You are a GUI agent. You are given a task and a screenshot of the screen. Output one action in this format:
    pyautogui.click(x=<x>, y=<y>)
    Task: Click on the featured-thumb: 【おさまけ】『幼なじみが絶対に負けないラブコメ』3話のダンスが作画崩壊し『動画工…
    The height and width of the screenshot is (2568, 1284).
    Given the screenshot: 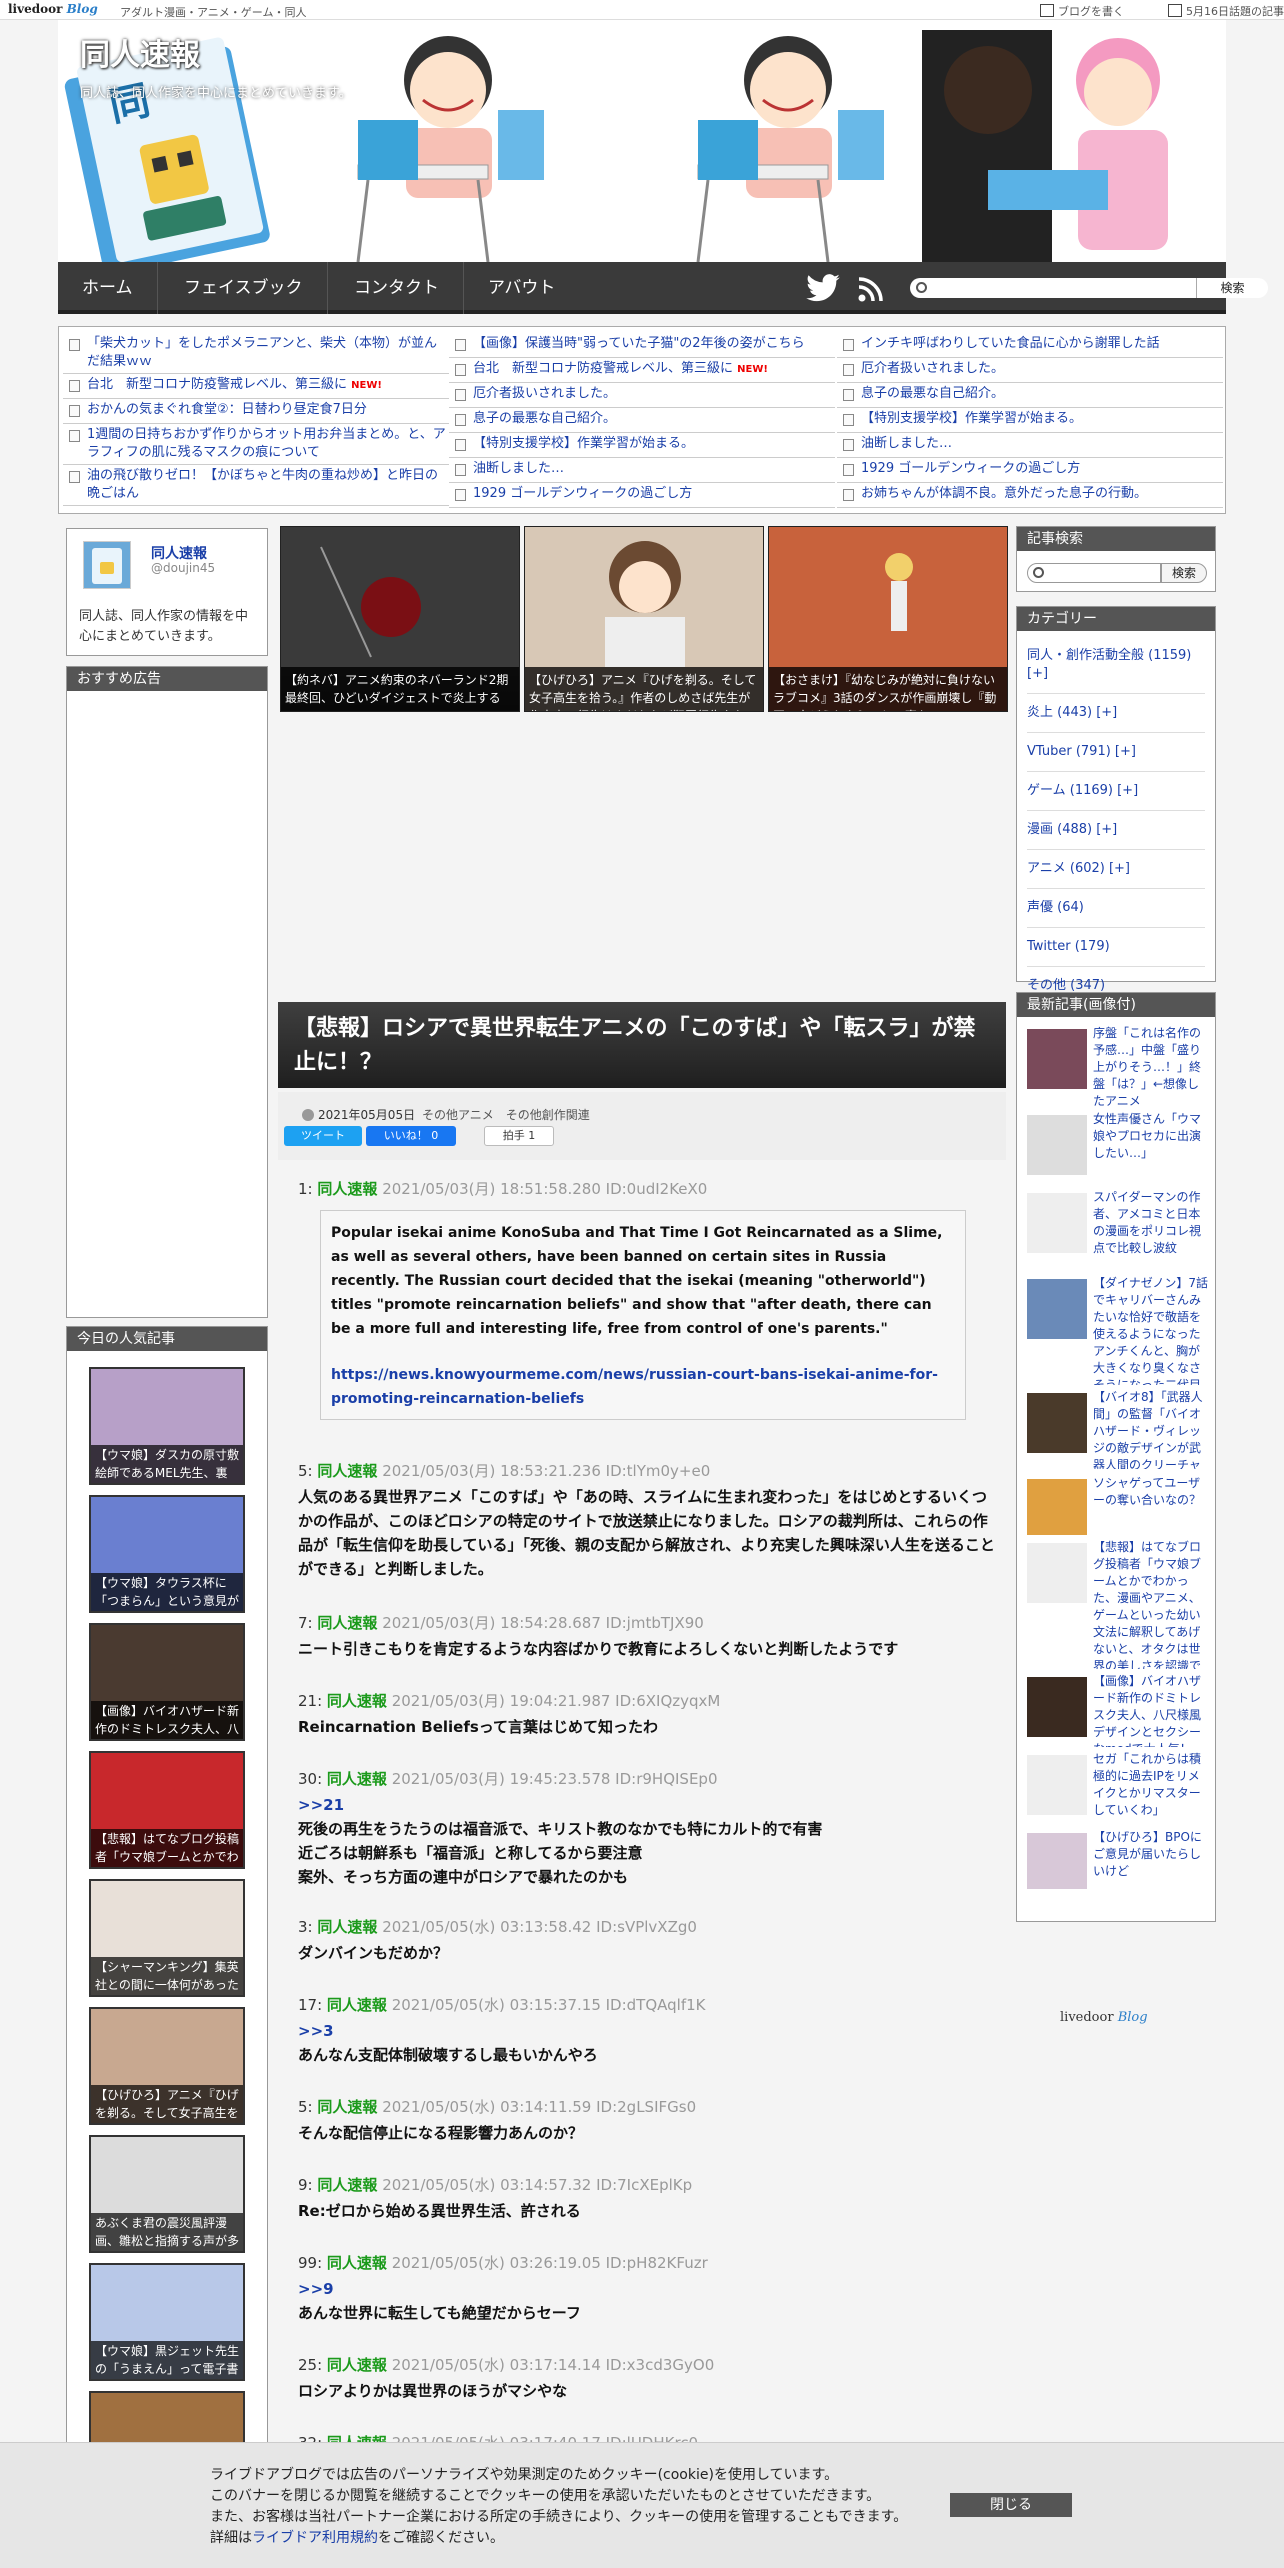 What is the action you would take?
    pyautogui.click(x=888, y=619)
    